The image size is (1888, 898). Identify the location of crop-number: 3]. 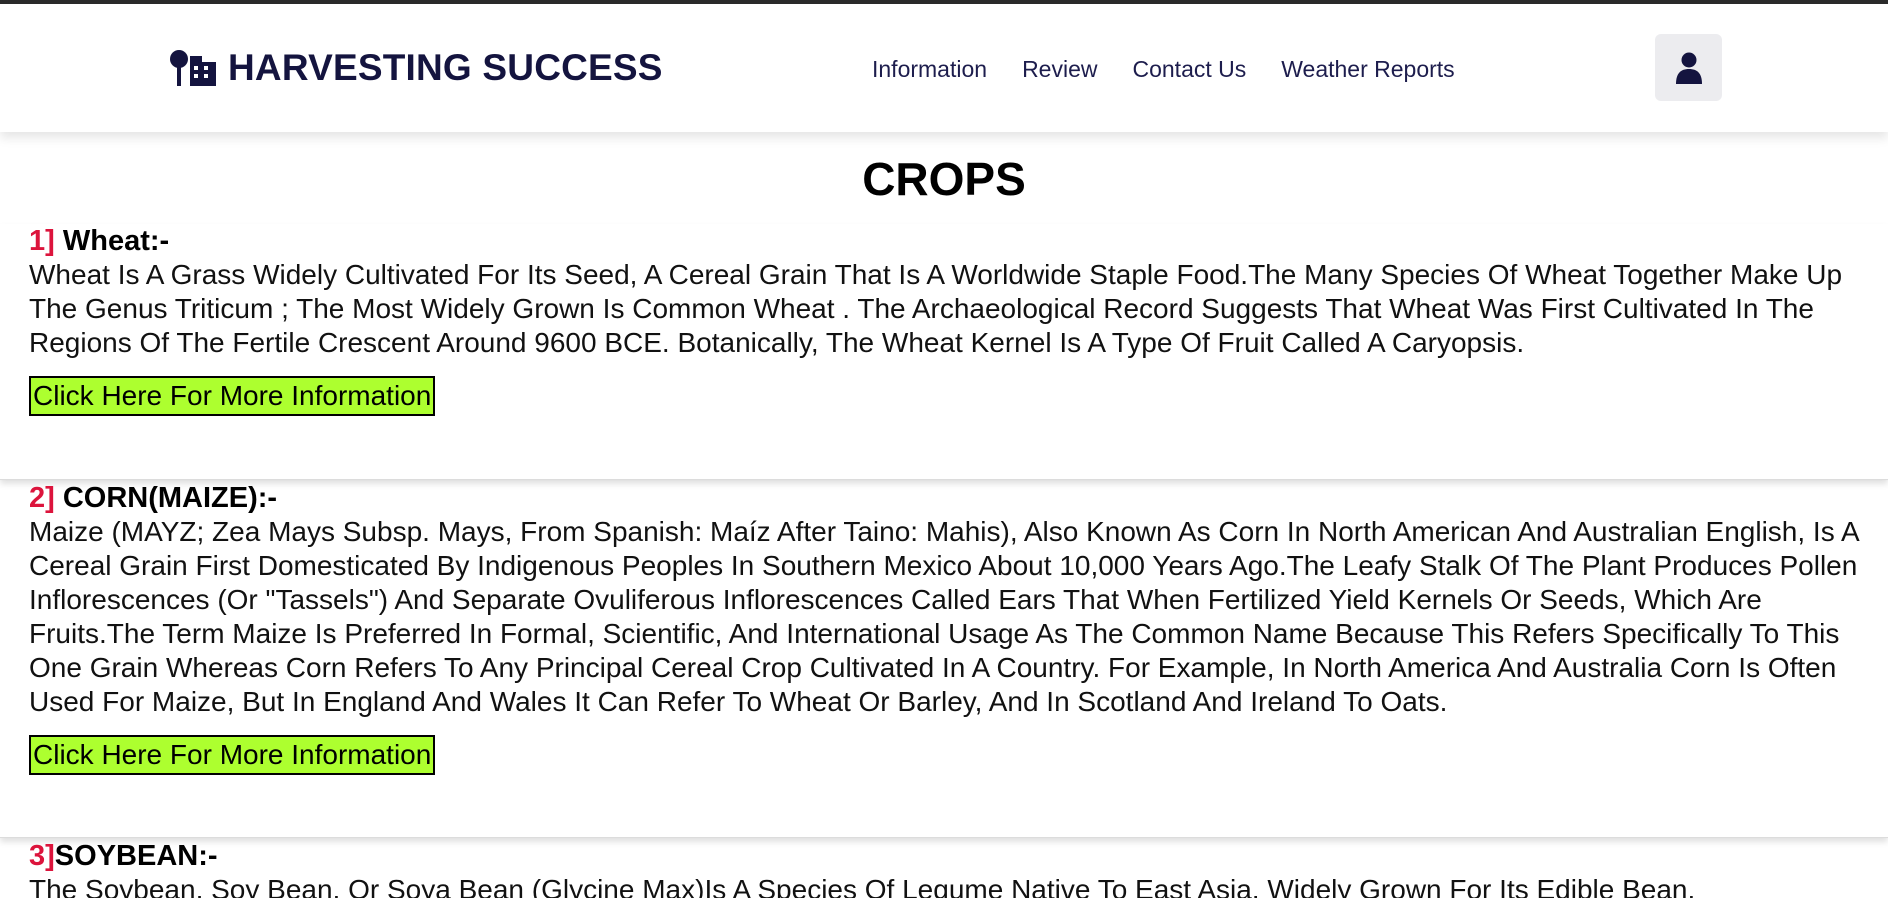
(42, 856).